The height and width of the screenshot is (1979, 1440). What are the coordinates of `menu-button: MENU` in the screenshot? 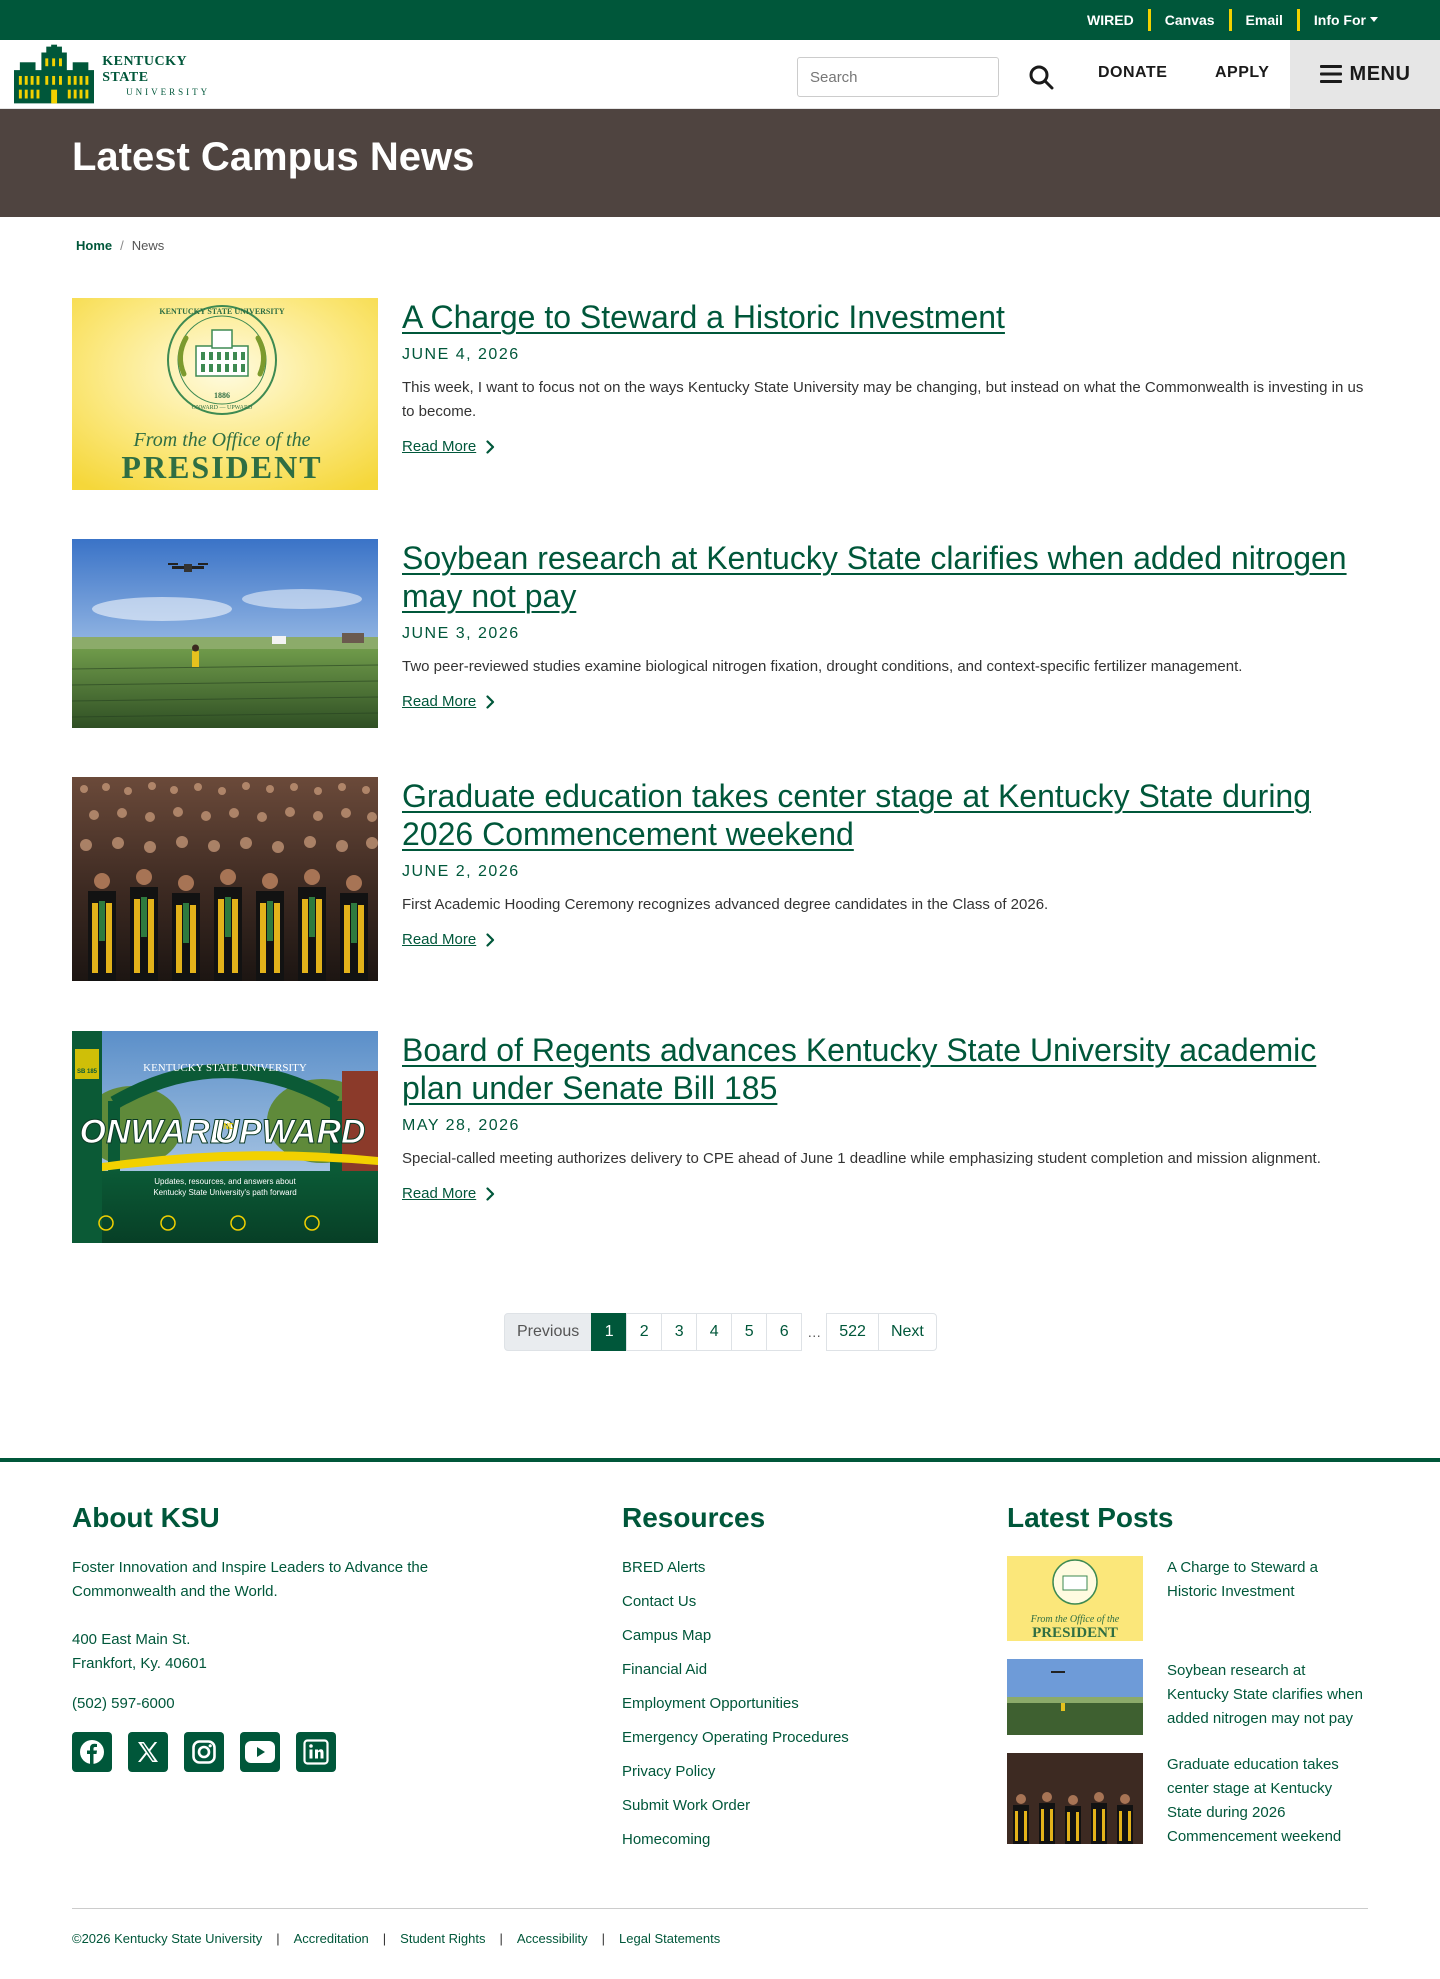 It's located at (1365, 74).